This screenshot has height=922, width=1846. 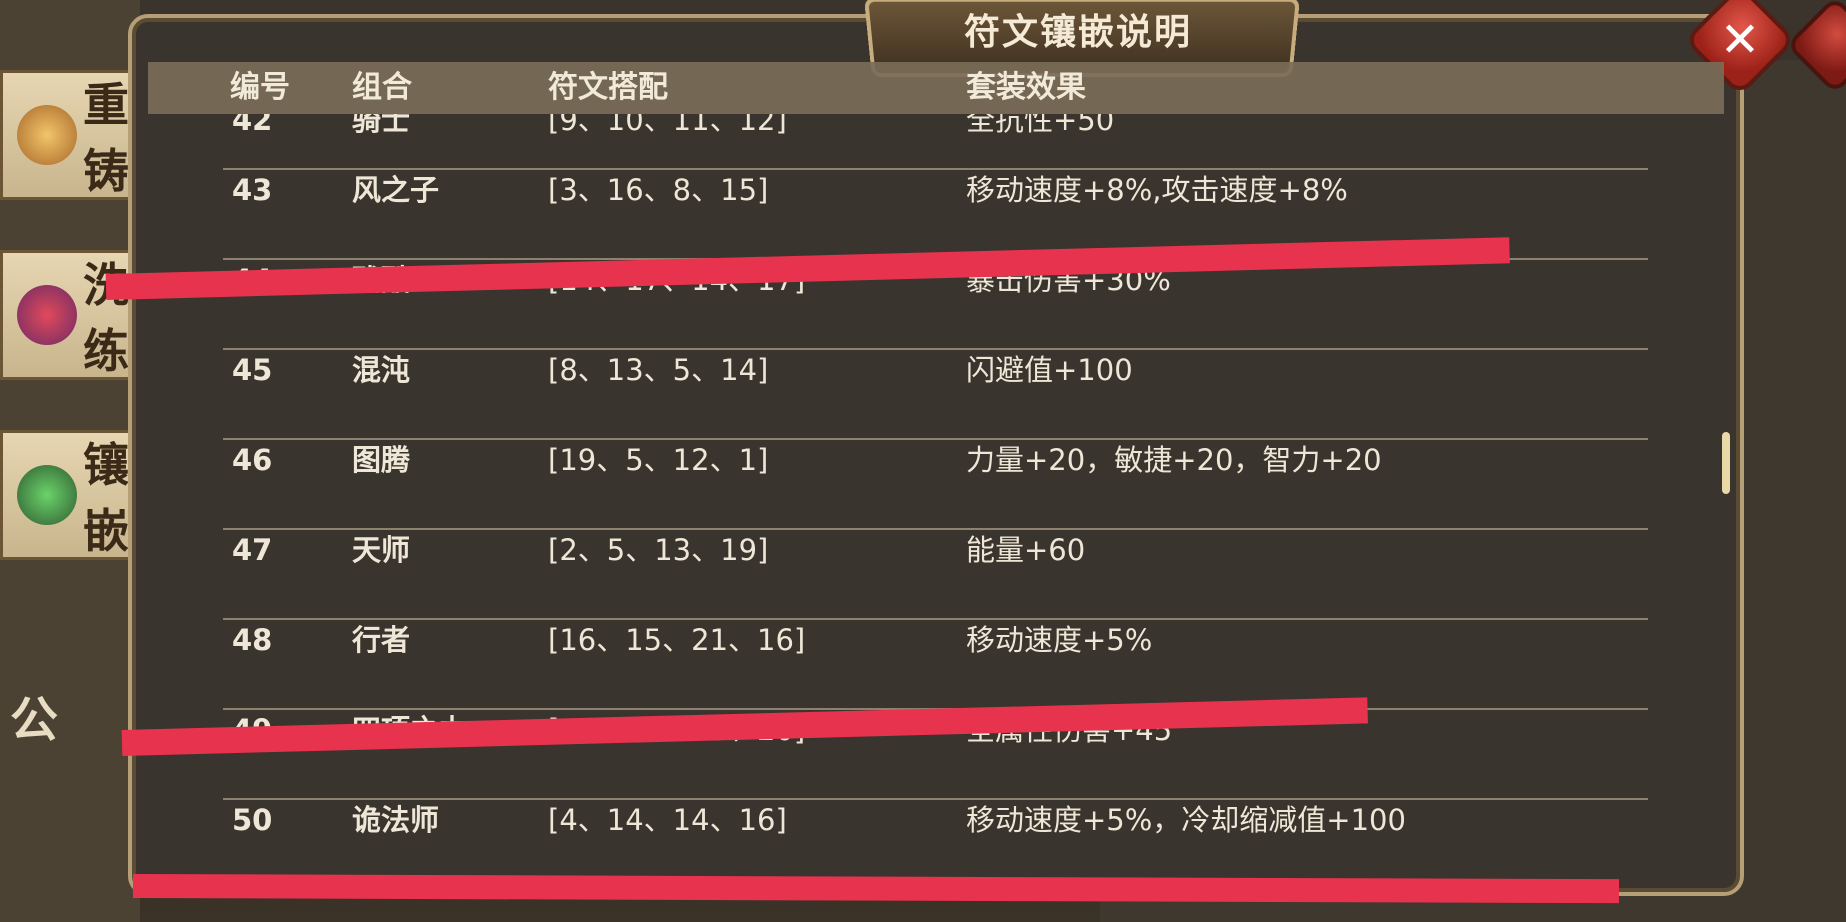 What do you see at coordinates (608, 87) in the screenshot?
I see `header-rune-set: 符文搭配` at bounding box center [608, 87].